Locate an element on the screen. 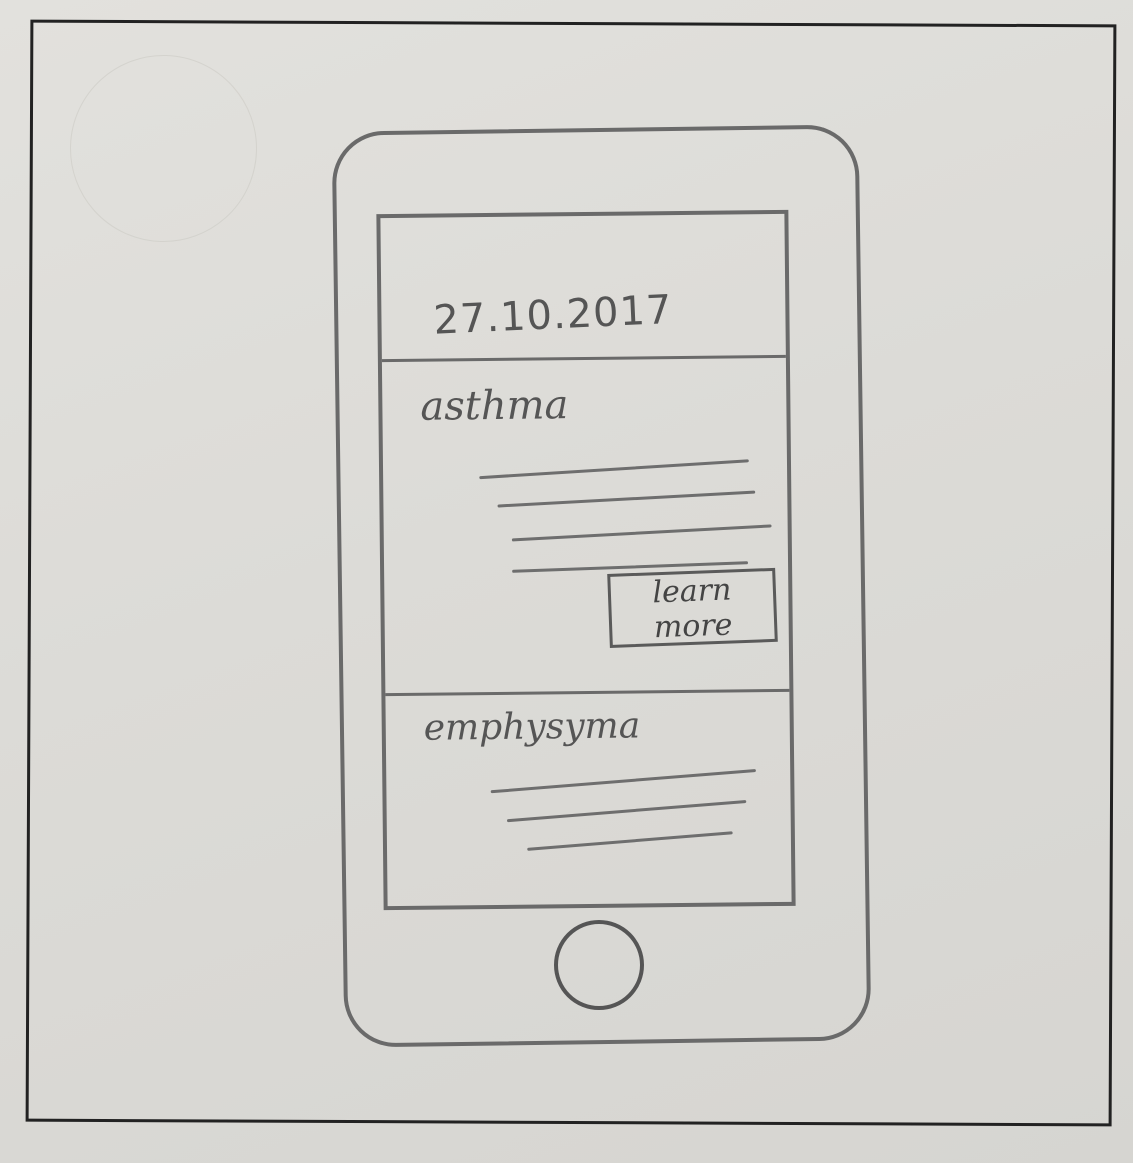 The image size is (1133, 1163). learn-more-button: learn more is located at coordinates (692, 607).